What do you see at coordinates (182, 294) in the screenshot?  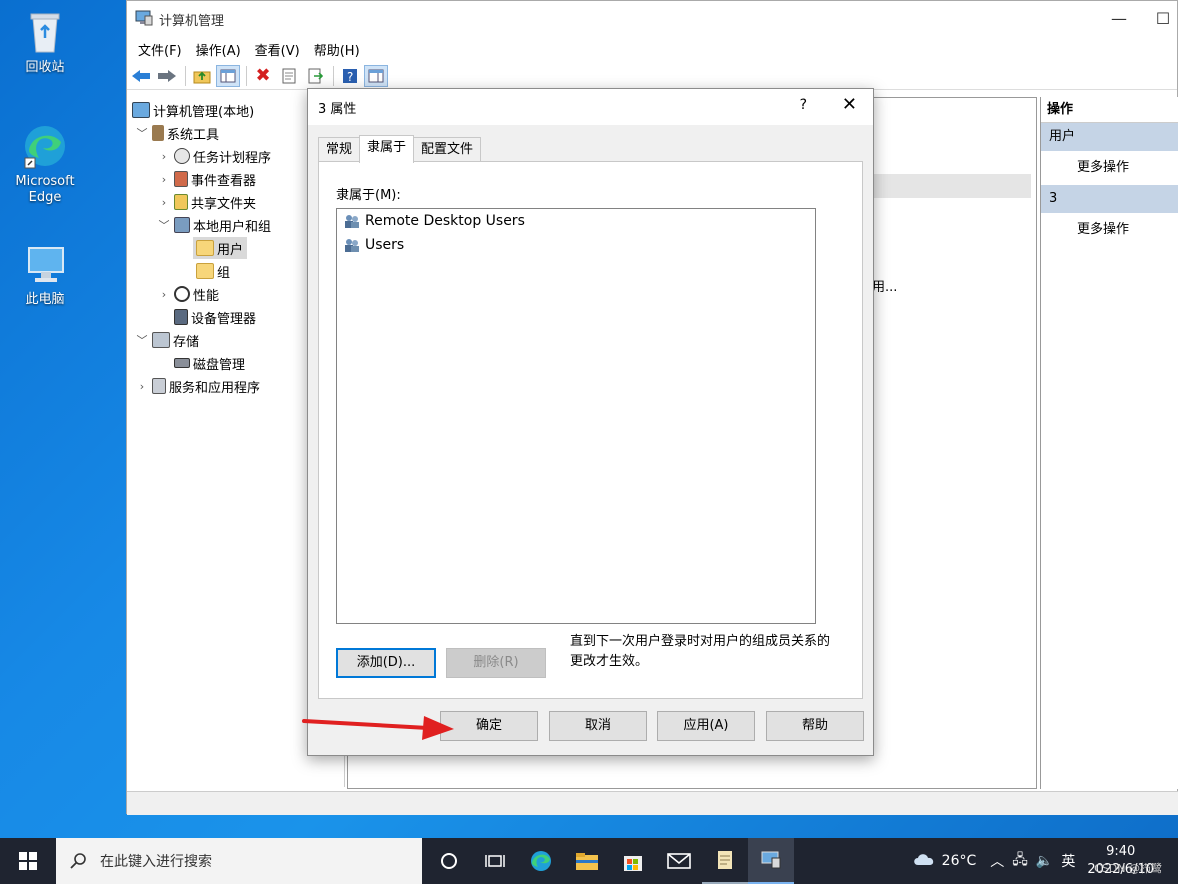 I see `performance-icon` at bounding box center [182, 294].